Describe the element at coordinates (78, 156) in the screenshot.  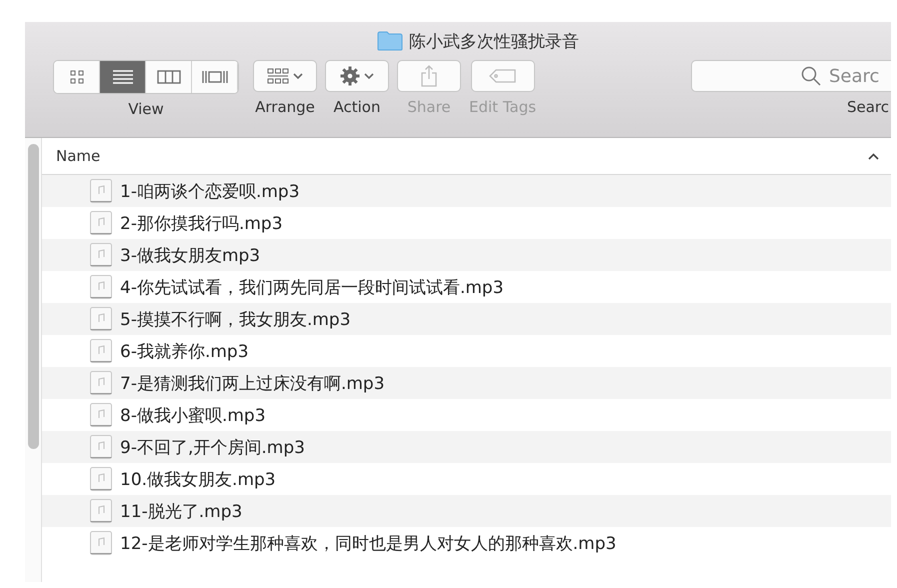
I see `name-column-label: Name` at that location.